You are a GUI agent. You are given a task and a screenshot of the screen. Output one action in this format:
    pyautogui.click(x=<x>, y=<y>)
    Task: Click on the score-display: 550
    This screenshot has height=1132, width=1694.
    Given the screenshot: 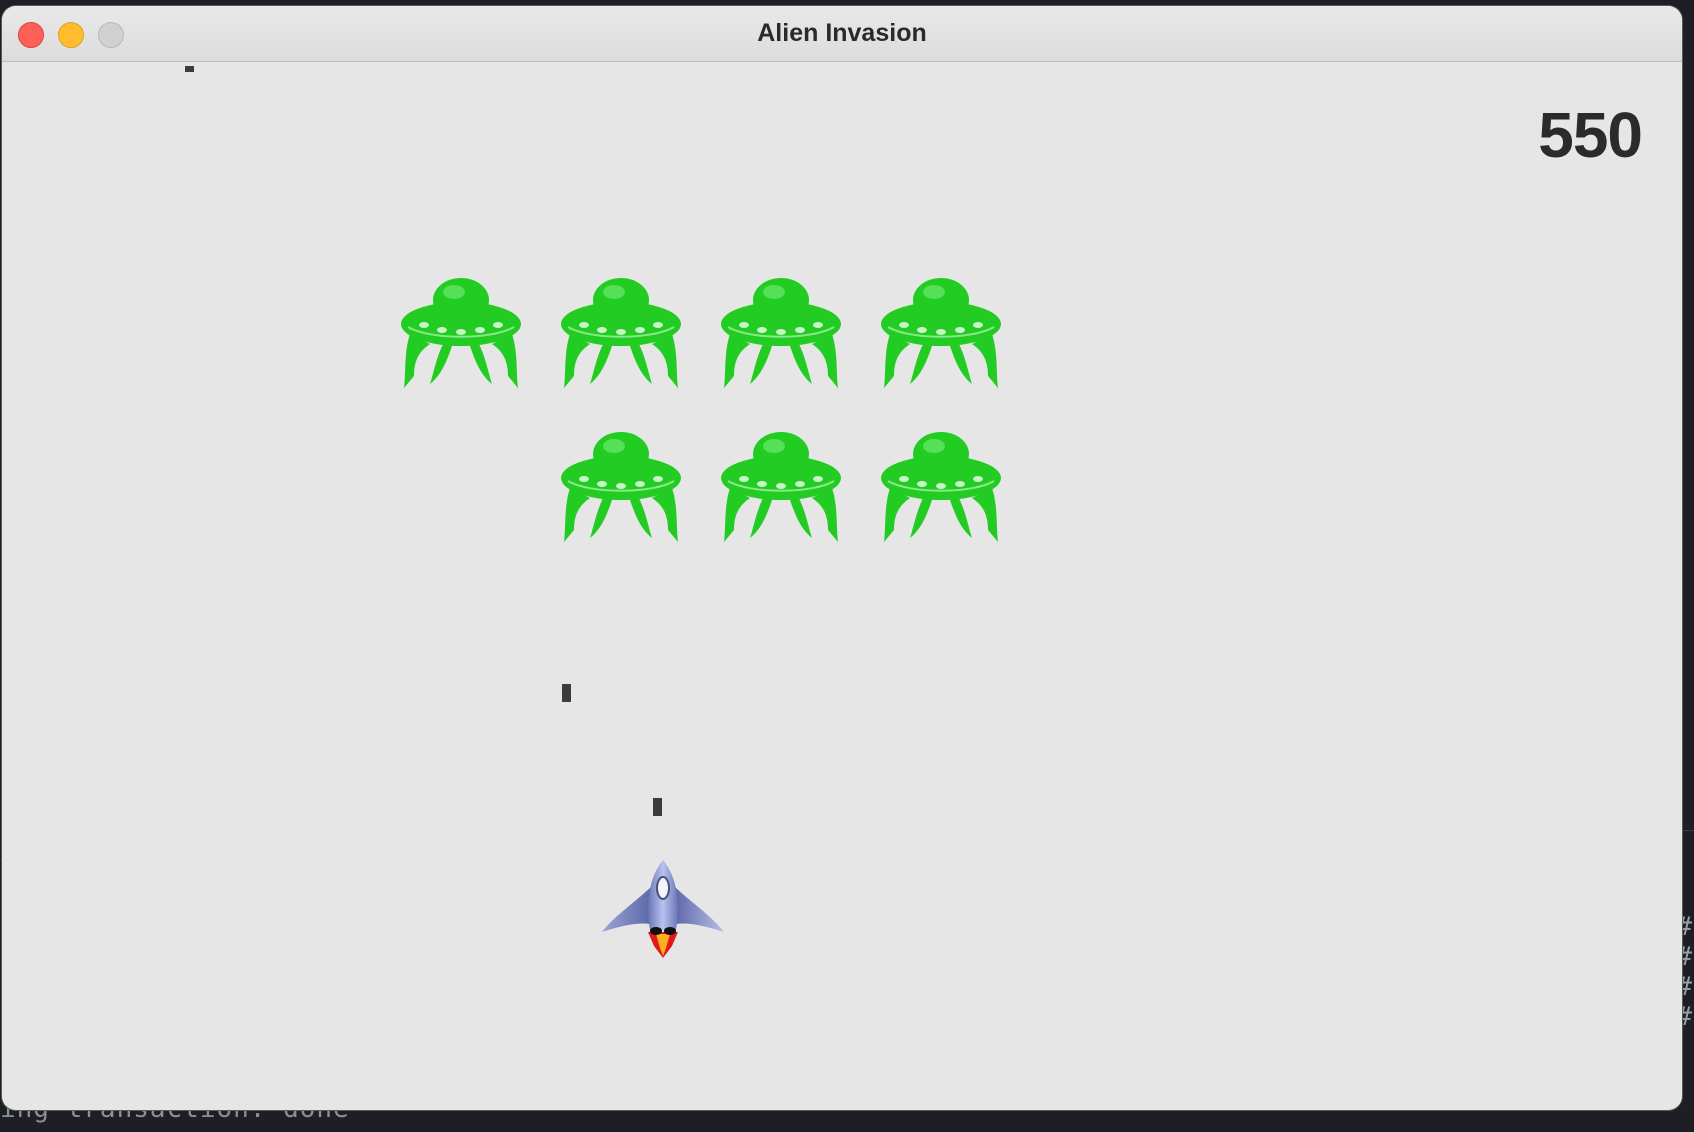 What is the action you would take?
    pyautogui.click(x=1590, y=135)
    